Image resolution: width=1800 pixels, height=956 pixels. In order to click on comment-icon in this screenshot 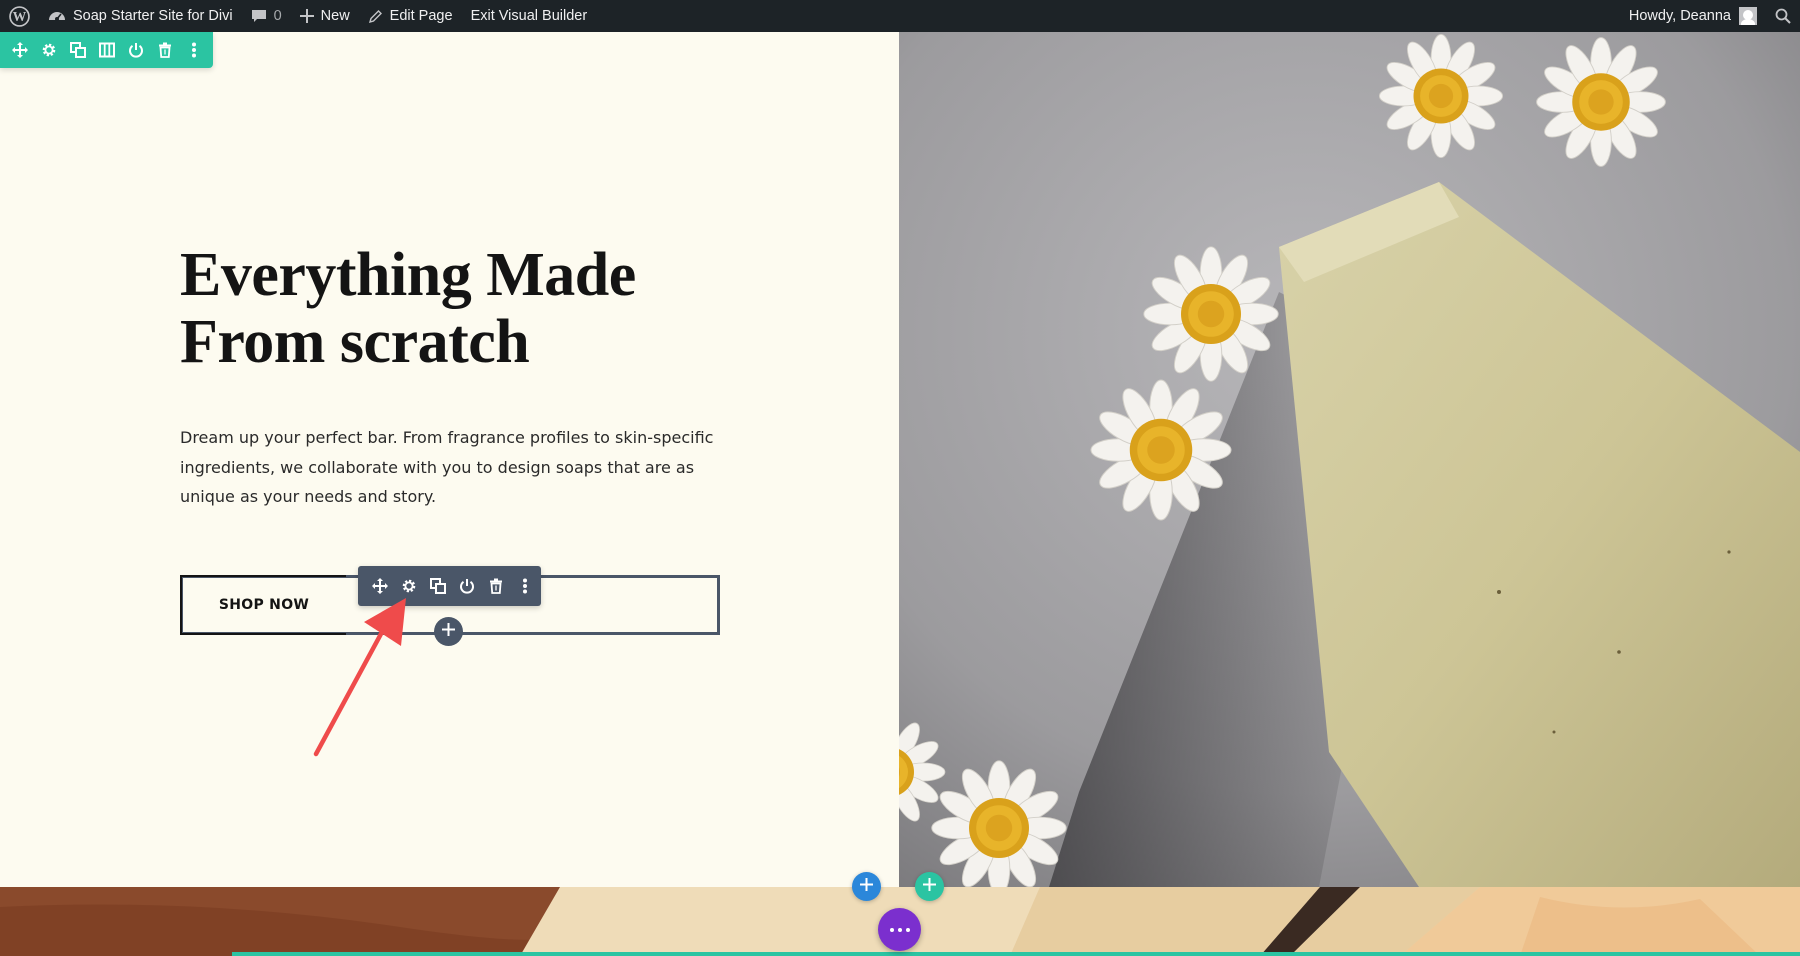, I will do `click(259, 16)`.